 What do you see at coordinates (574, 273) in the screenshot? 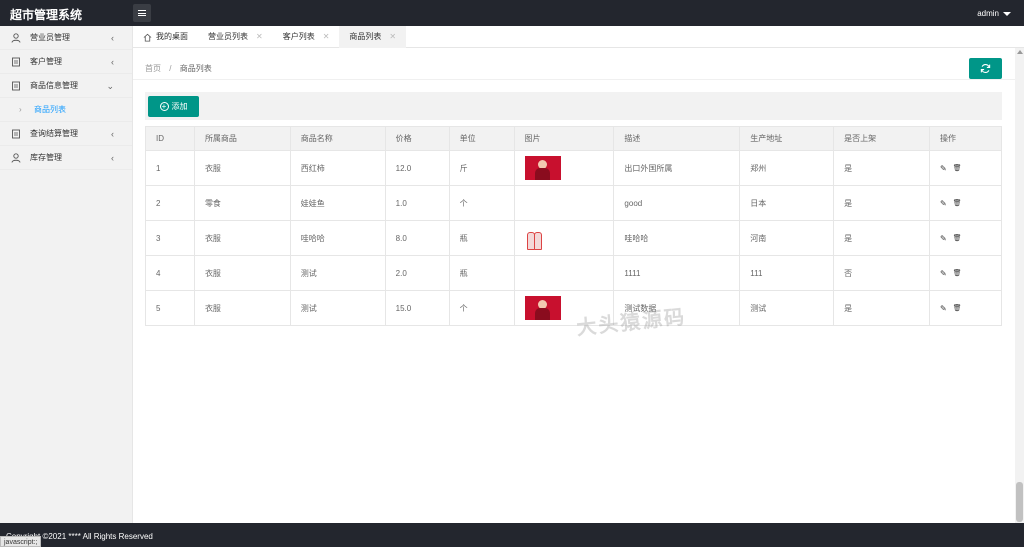
I see `table-row: 4 衣服 测试 2.0 瓶 1111 111 否 ✎ 🗑` at bounding box center [574, 273].